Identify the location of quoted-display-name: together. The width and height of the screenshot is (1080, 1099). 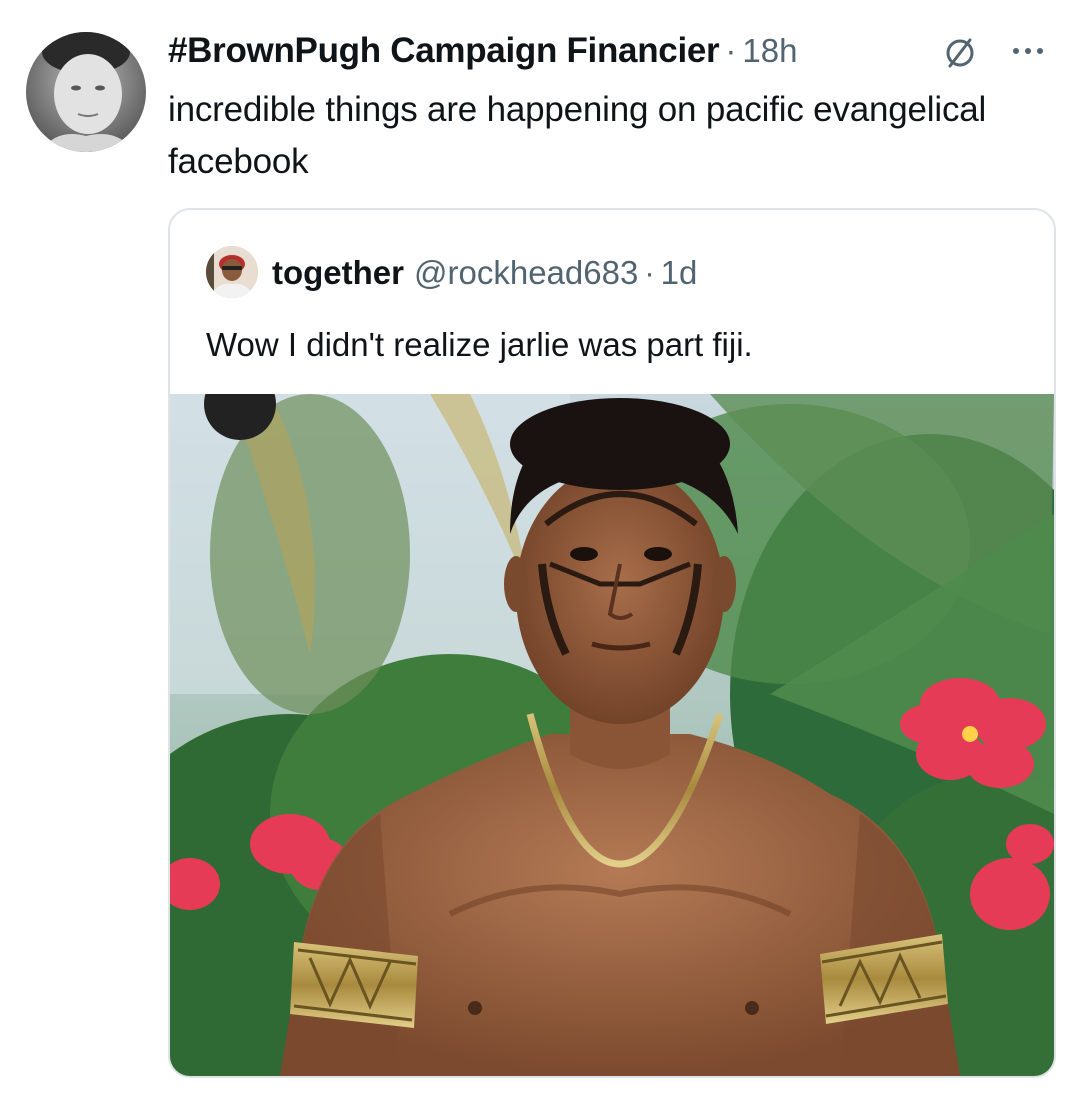
(338, 273).